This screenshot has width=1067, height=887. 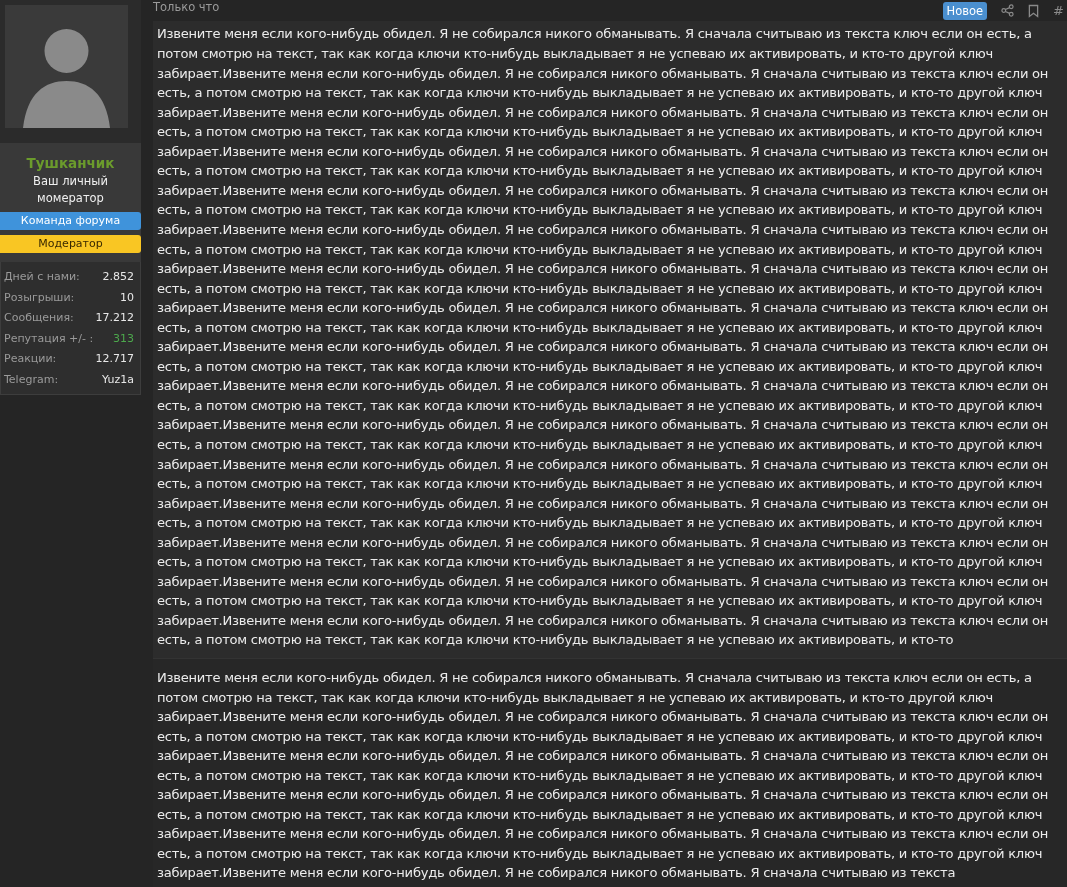 What do you see at coordinates (114, 318) in the screenshot?
I see `stat-value: 17.212` at bounding box center [114, 318].